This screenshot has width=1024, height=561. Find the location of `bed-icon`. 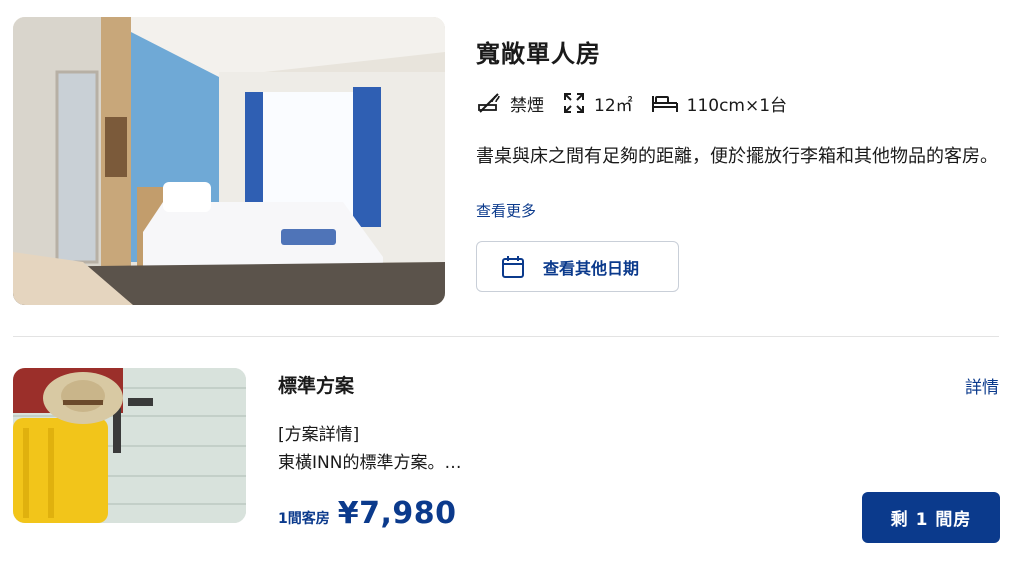

bed-icon is located at coordinates (664, 104).